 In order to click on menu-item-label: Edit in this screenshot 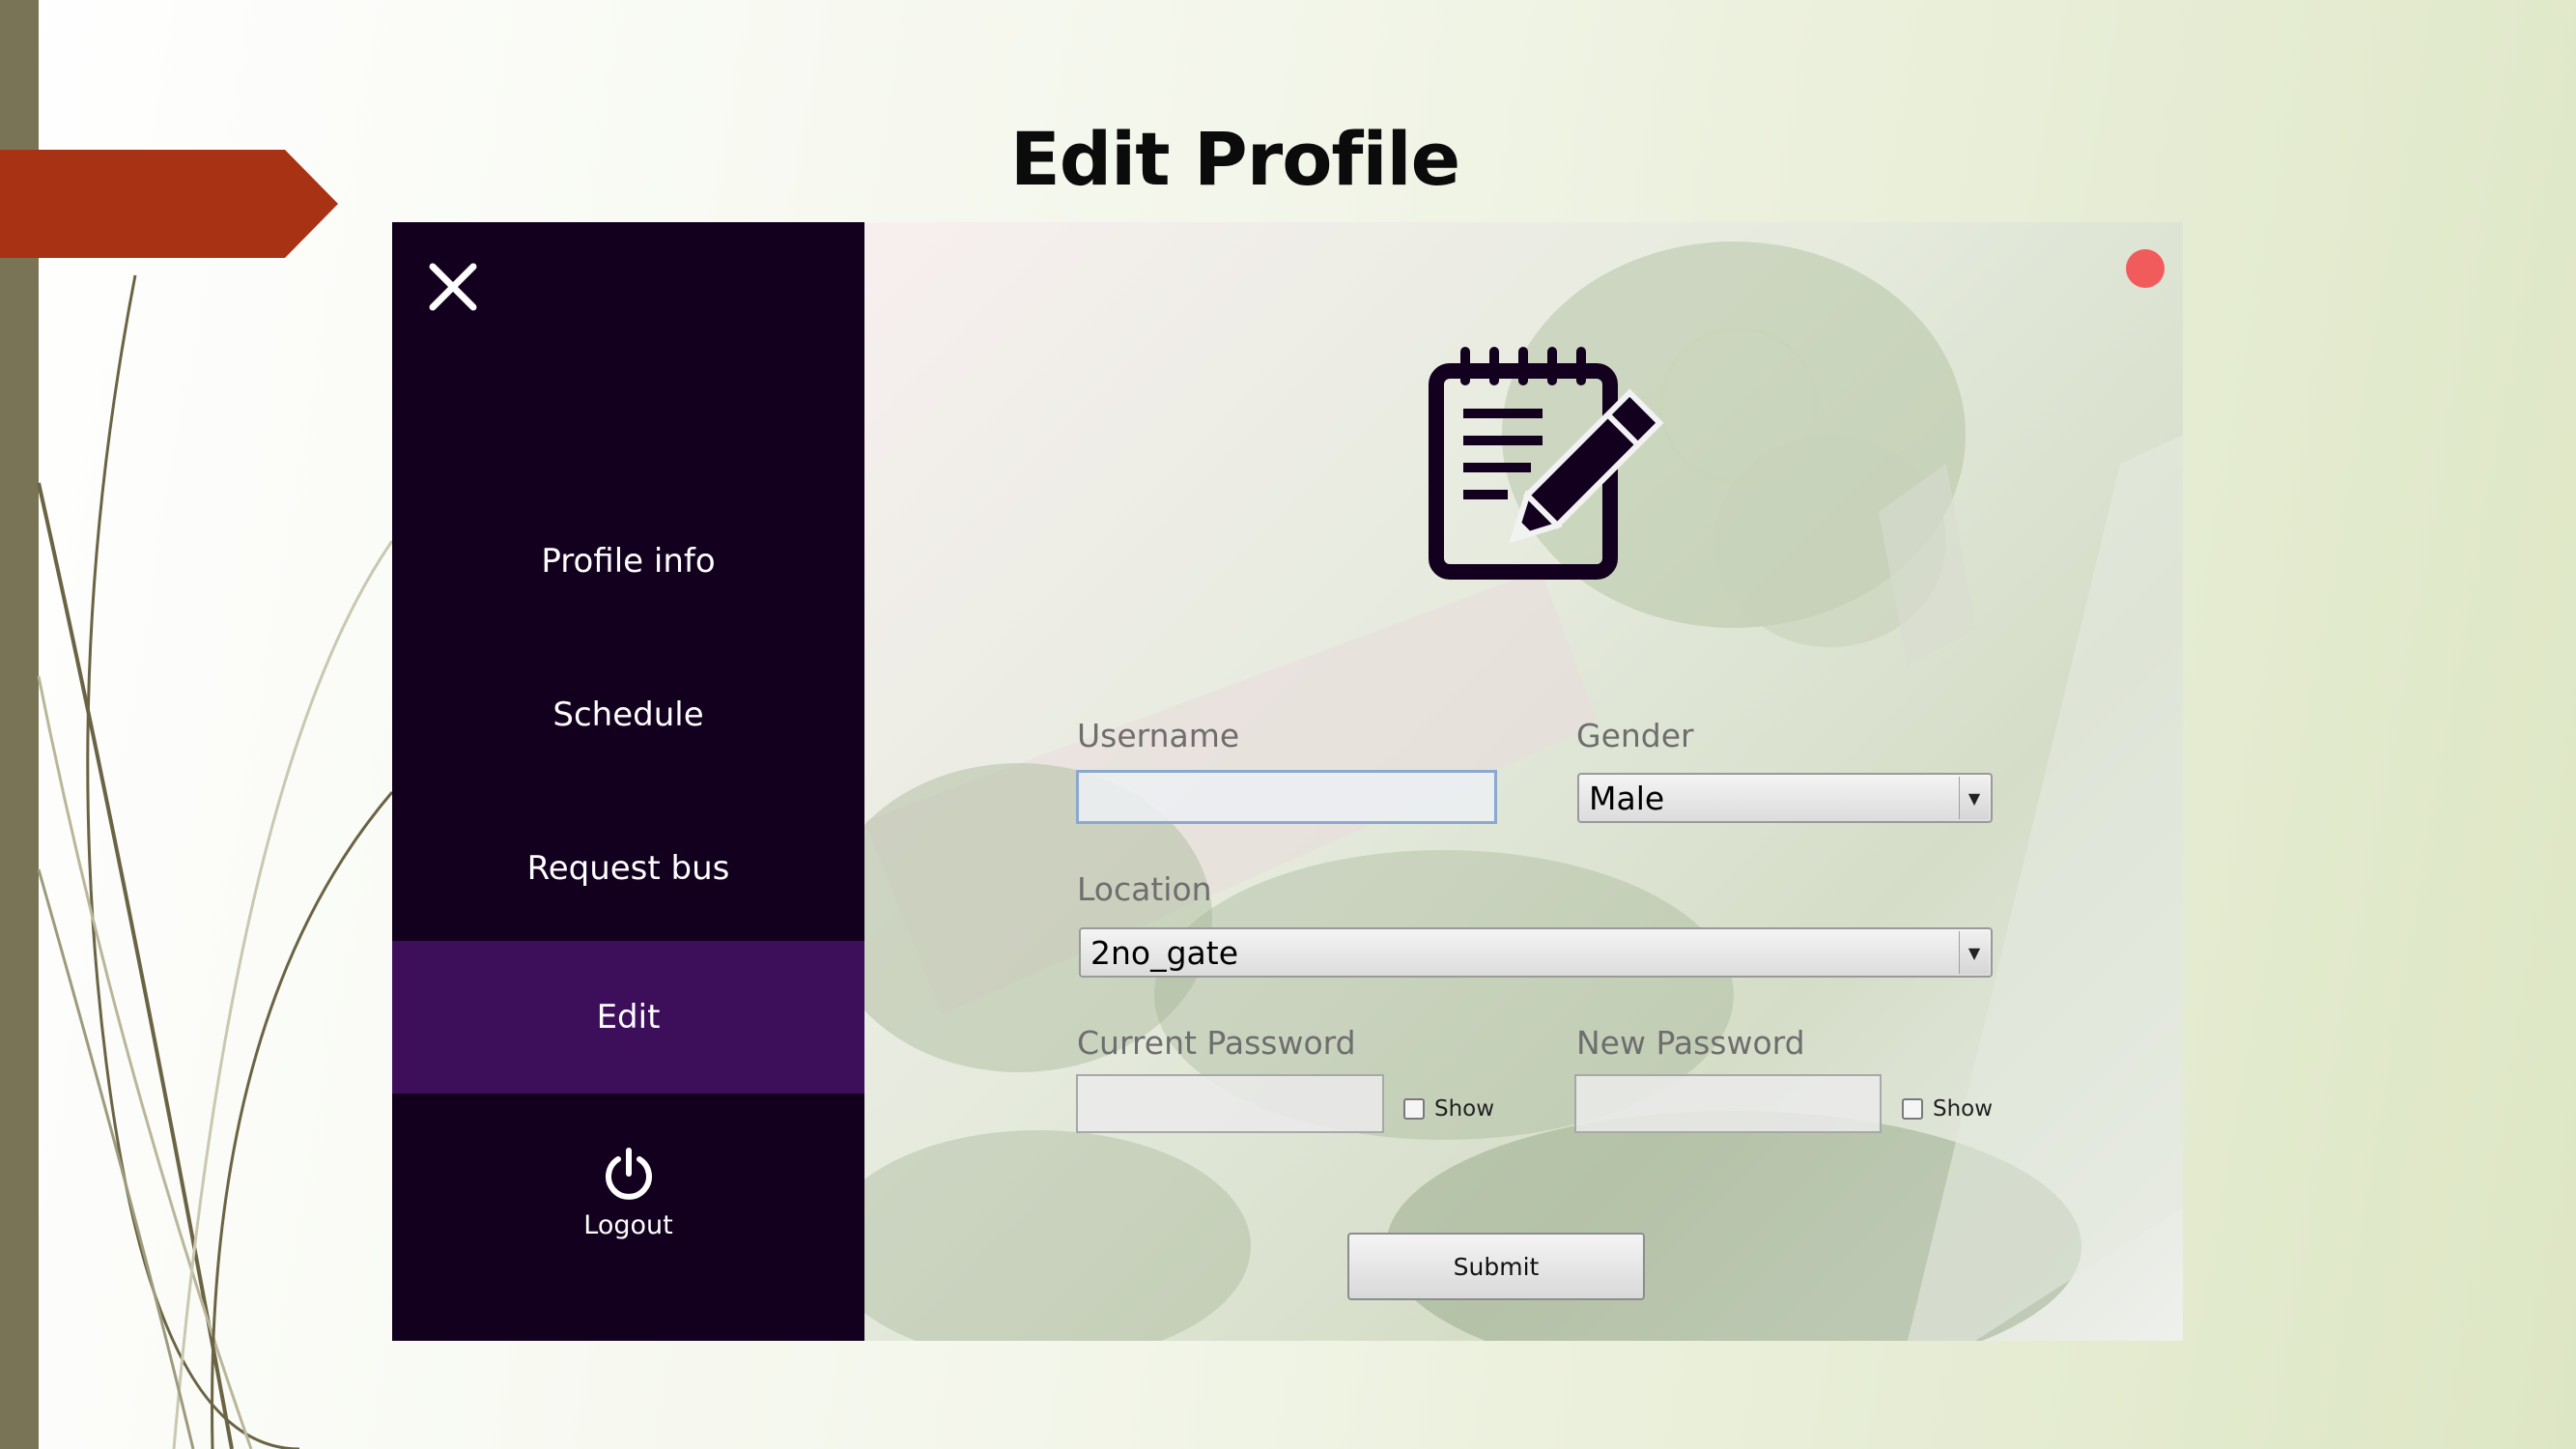, I will do `click(628, 1018)`.